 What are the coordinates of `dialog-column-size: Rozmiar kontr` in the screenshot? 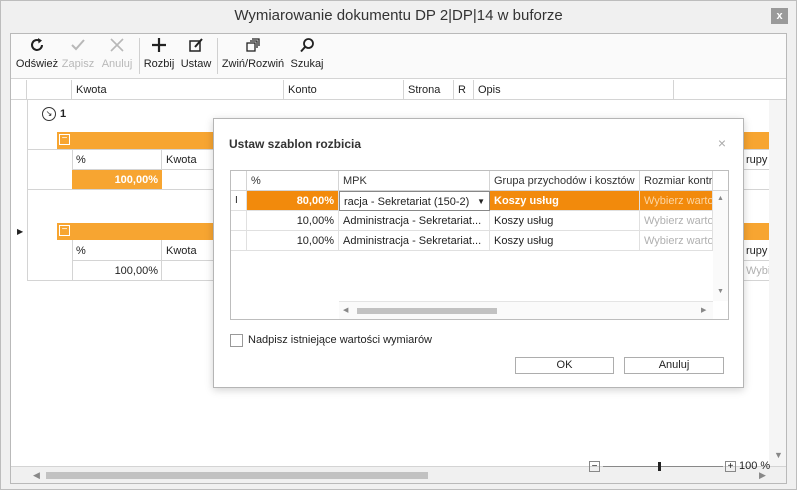 It's located at (676, 181).